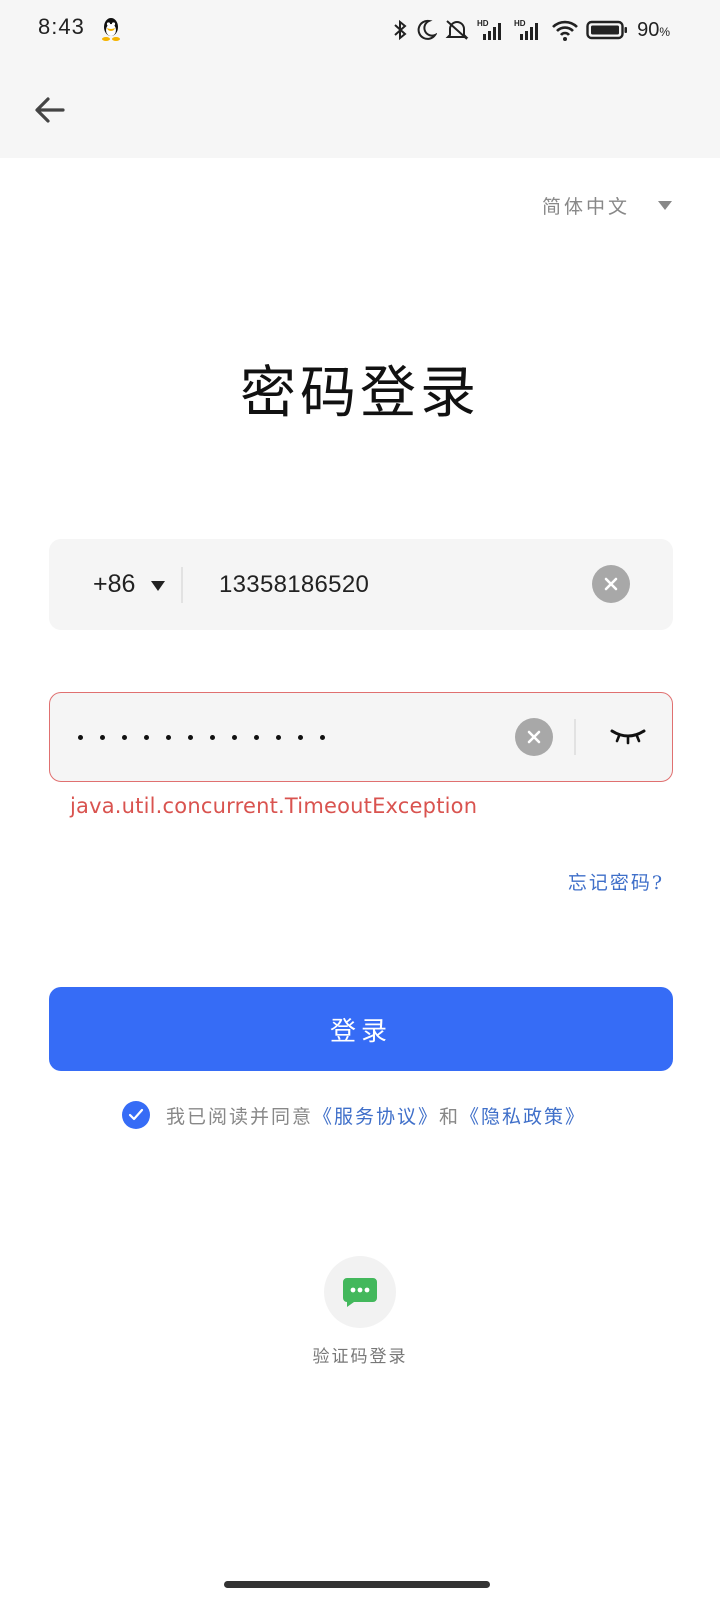  Describe the element at coordinates (427, 29) in the screenshot. I see `do-not-disturb-icon` at that location.